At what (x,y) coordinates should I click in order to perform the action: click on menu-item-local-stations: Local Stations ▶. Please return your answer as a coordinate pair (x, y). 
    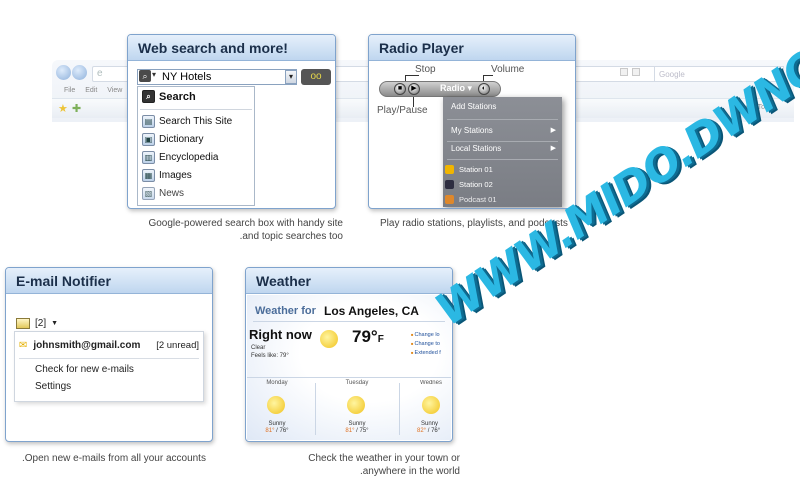
    Looking at the image, I should click on (504, 149).